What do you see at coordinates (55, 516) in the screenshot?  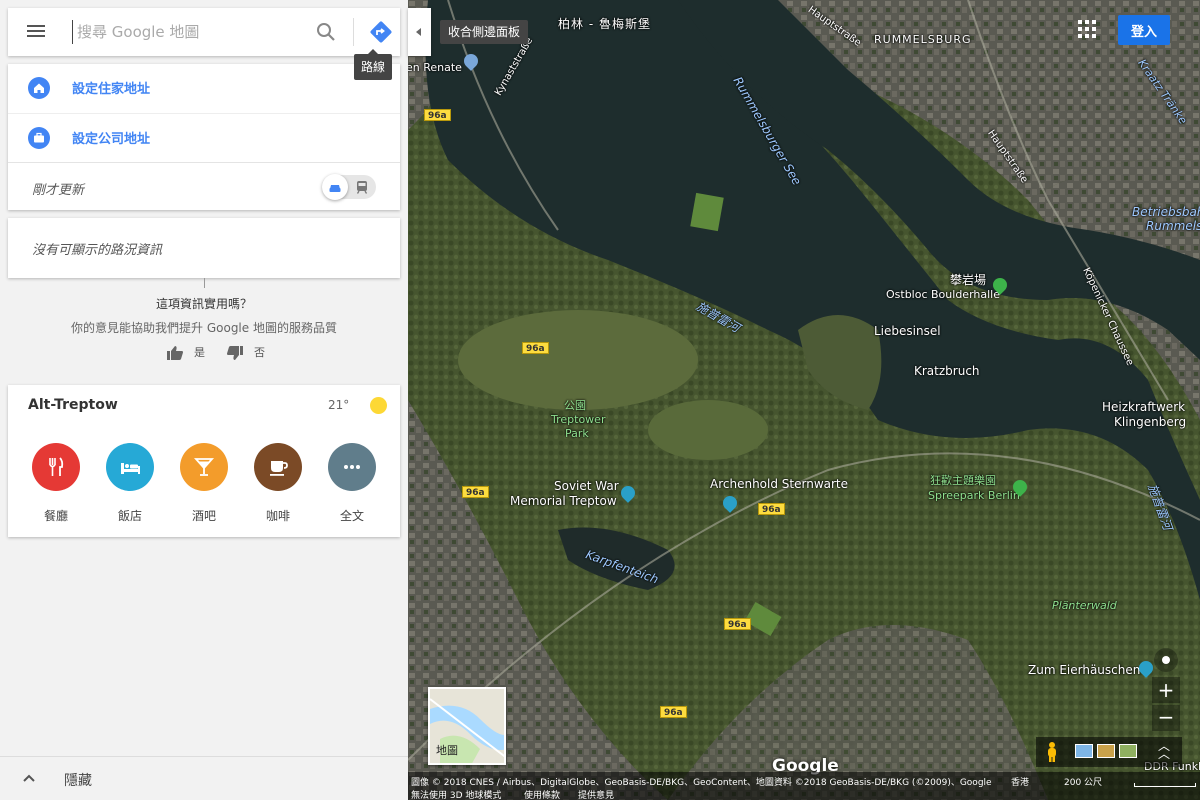 I see `category-label: 餐廳` at bounding box center [55, 516].